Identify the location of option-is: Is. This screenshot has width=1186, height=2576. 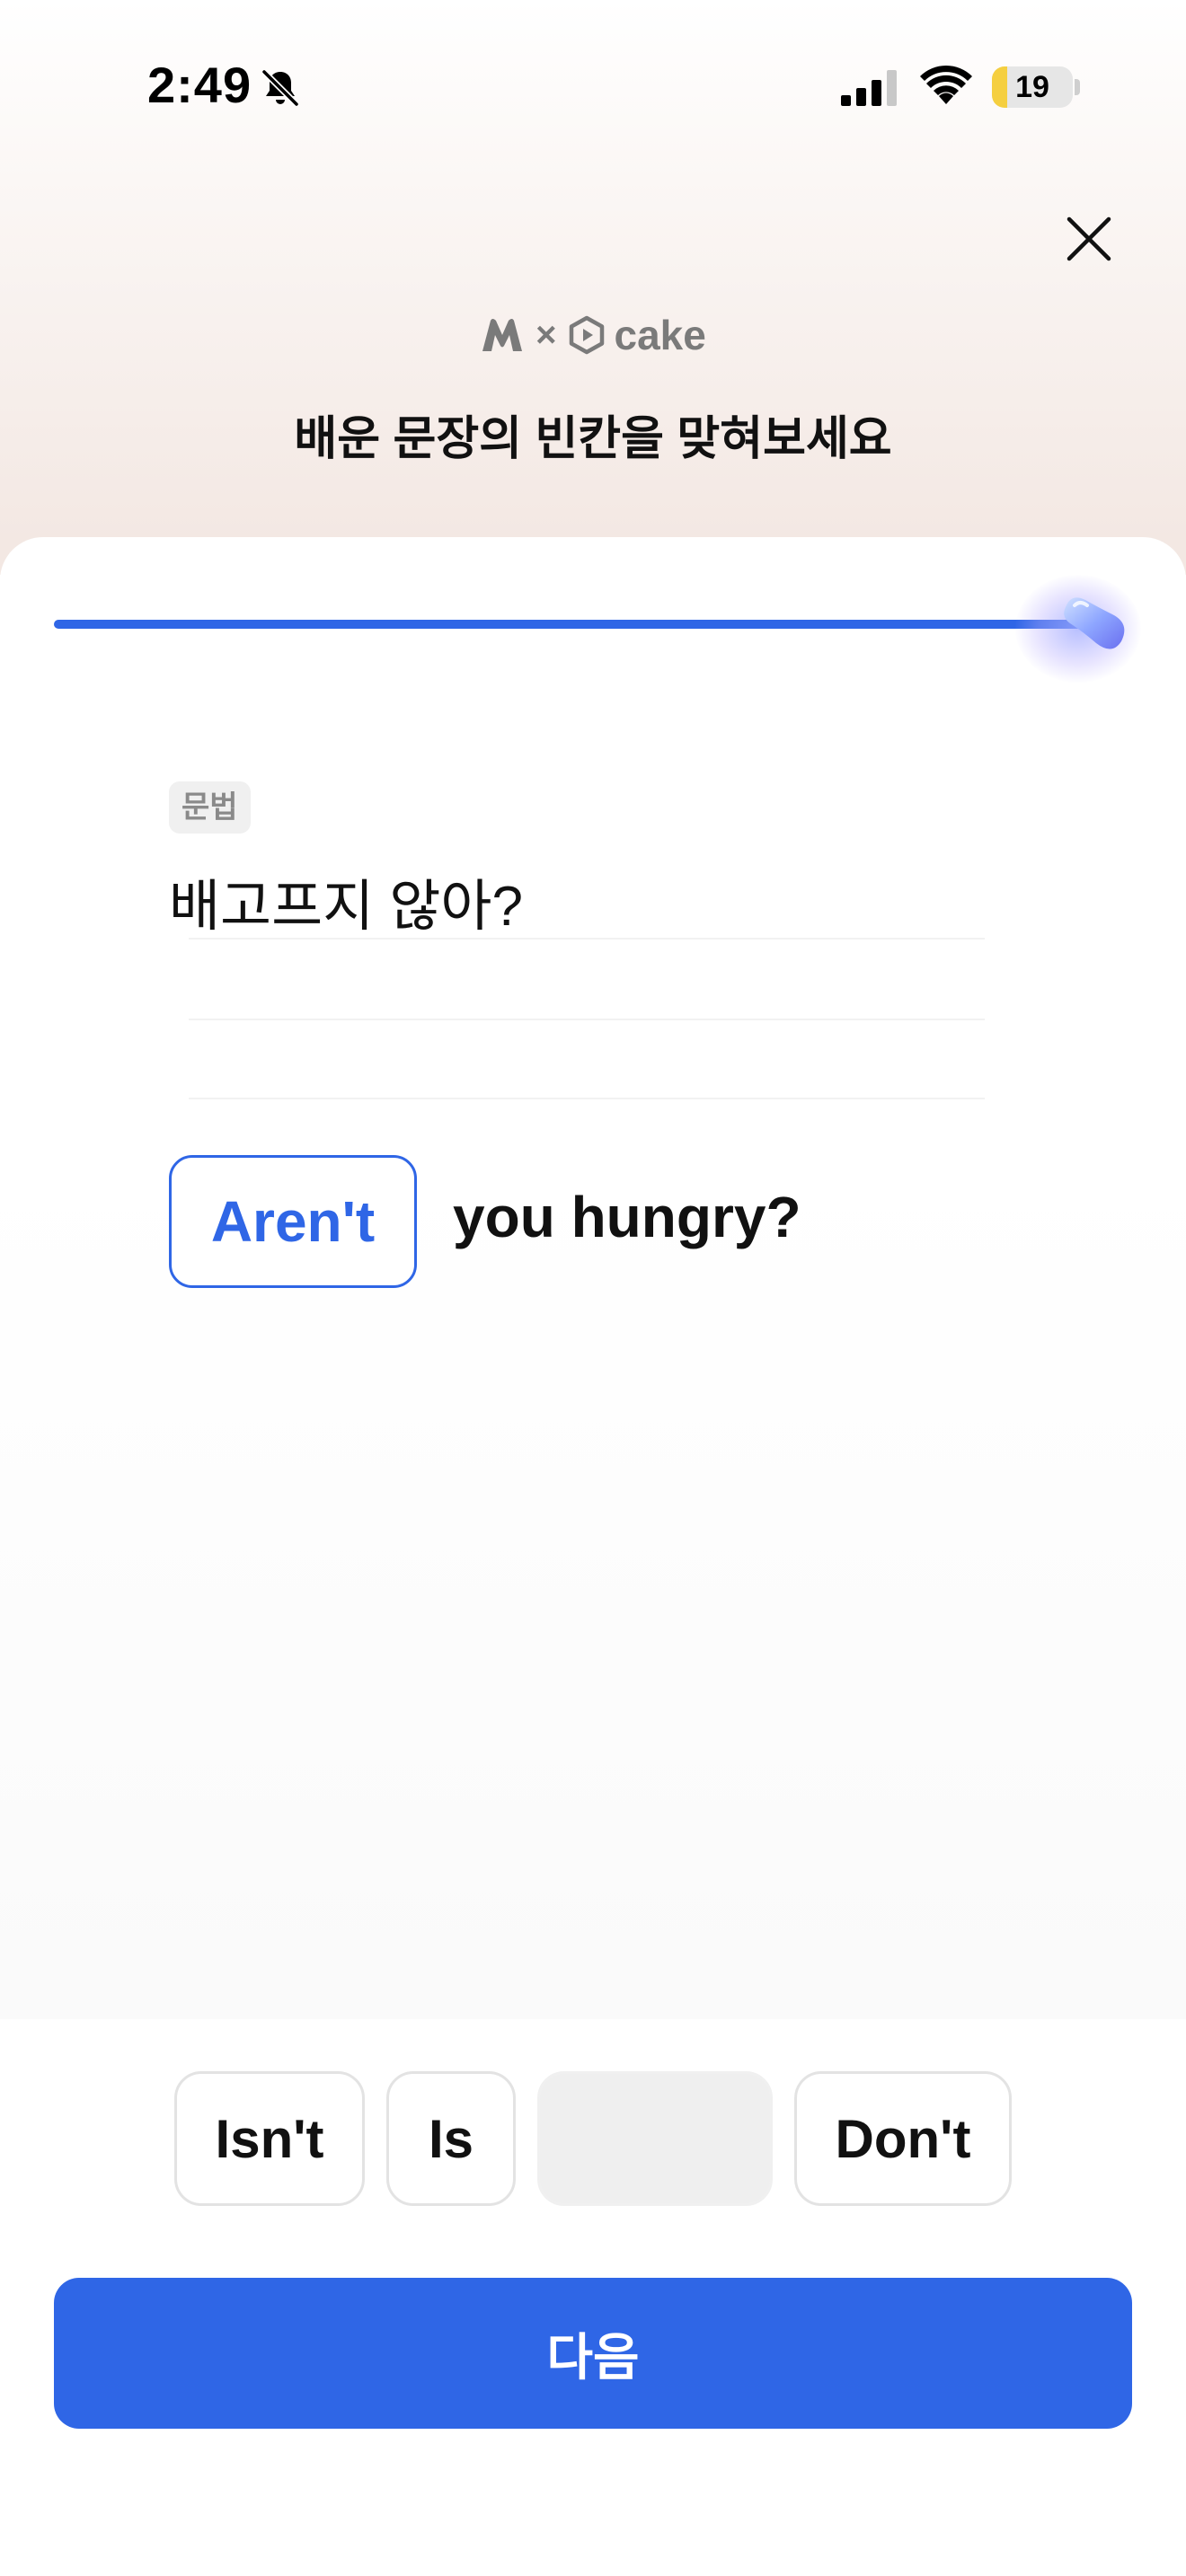
(451, 2138).